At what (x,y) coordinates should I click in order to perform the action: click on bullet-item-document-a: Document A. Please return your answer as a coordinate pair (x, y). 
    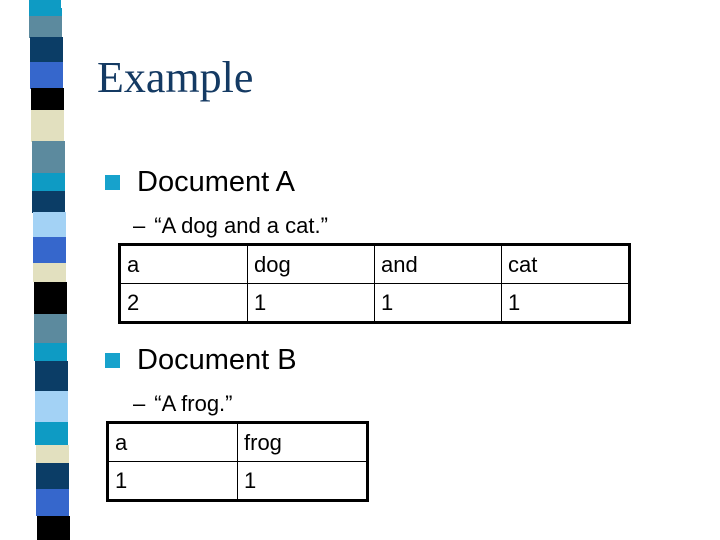
    Looking at the image, I should click on (200, 182).